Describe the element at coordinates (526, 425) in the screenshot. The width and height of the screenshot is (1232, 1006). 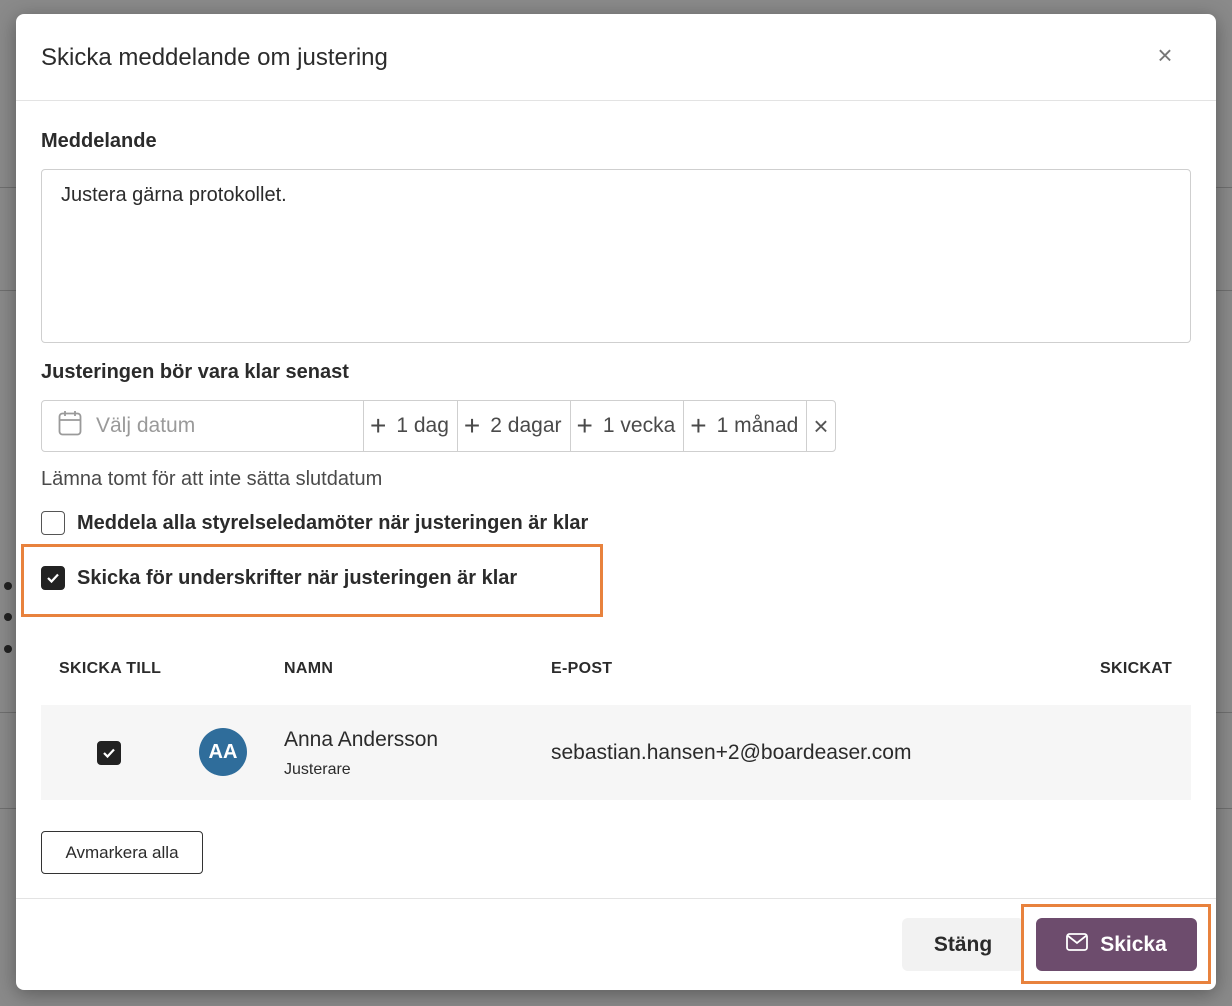
I see `quick-option-label: 2 dagar` at that location.